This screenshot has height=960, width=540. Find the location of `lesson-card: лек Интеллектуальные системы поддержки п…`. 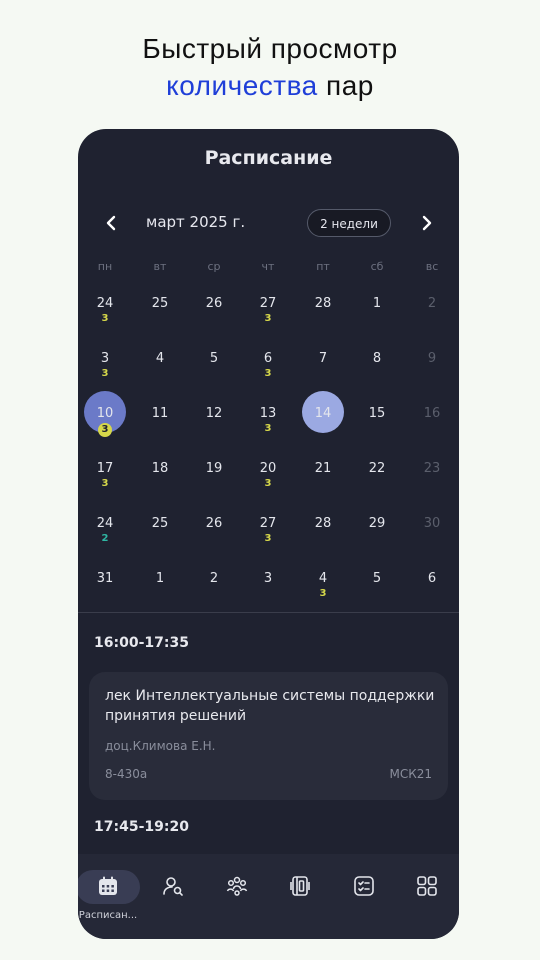

lesson-card: лек Интеллектуальные системы поддержки п… is located at coordinates (268, 736).